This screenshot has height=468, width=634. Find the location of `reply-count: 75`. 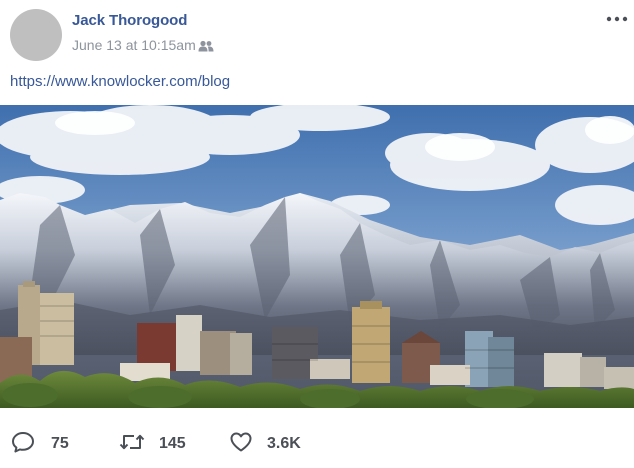

reply-count: 75 is located at coordinates (60, 443).